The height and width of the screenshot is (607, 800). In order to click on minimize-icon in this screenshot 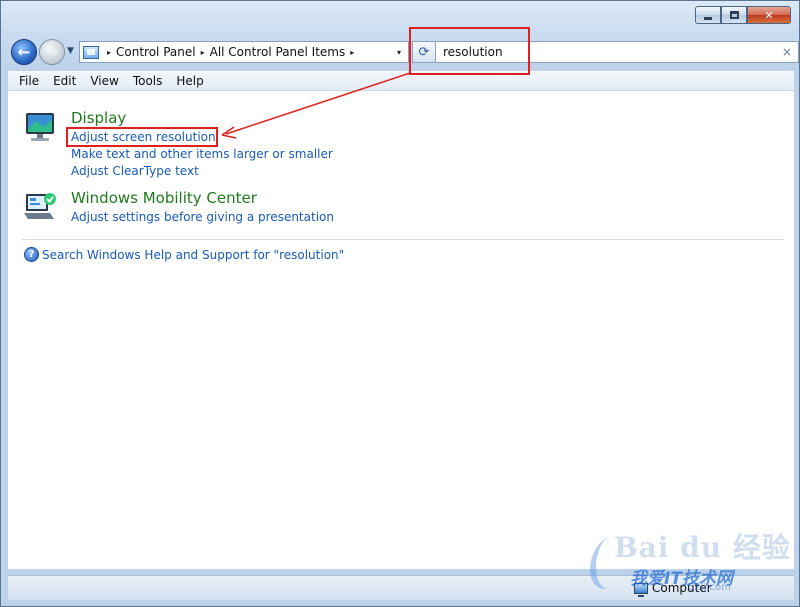, I will do `click(708, 18)`.